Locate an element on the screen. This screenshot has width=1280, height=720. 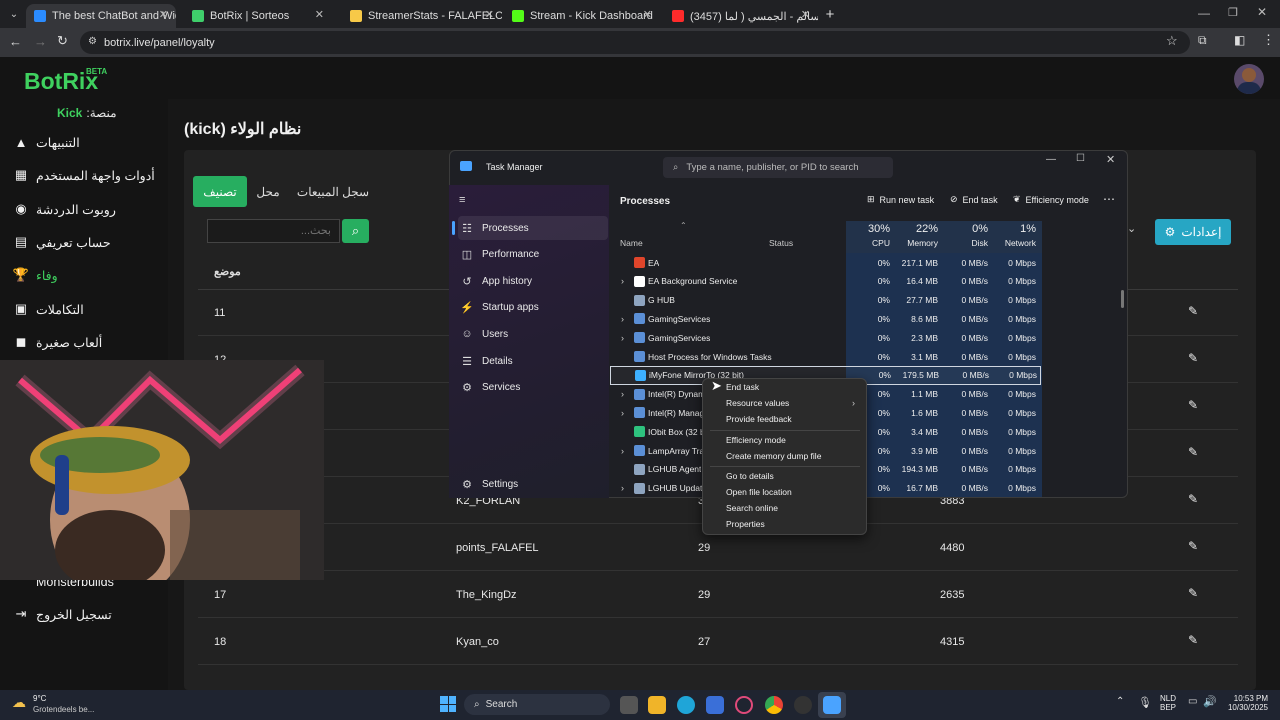
process-row: › GamingServices 0% 2.3 MB 0 MB/s 0 Mbps is located at coordinates (825, 337).